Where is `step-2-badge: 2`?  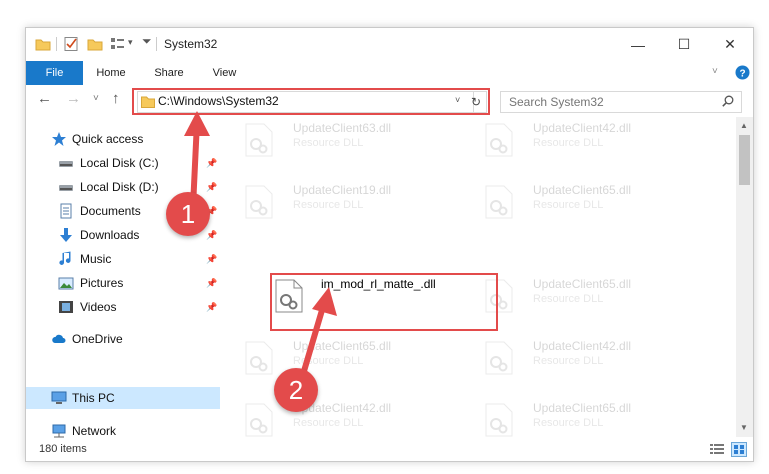 step-2-badge: 2 is located at coordinates (296, 390).